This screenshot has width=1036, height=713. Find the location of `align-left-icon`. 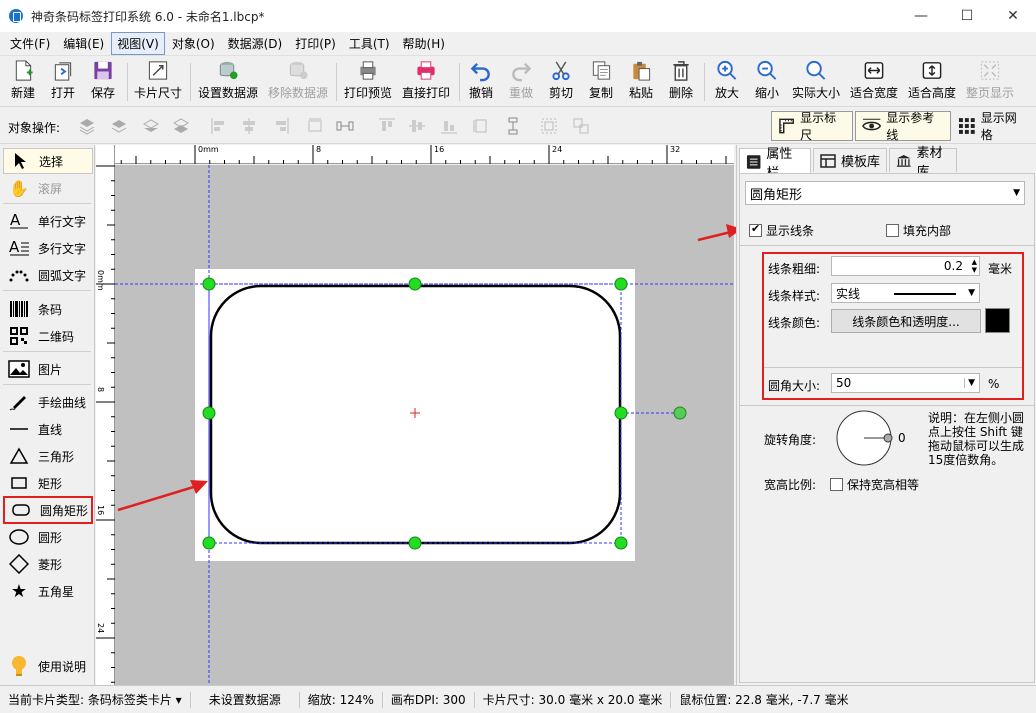

align-left-icon is located at coordinates (219, 126).